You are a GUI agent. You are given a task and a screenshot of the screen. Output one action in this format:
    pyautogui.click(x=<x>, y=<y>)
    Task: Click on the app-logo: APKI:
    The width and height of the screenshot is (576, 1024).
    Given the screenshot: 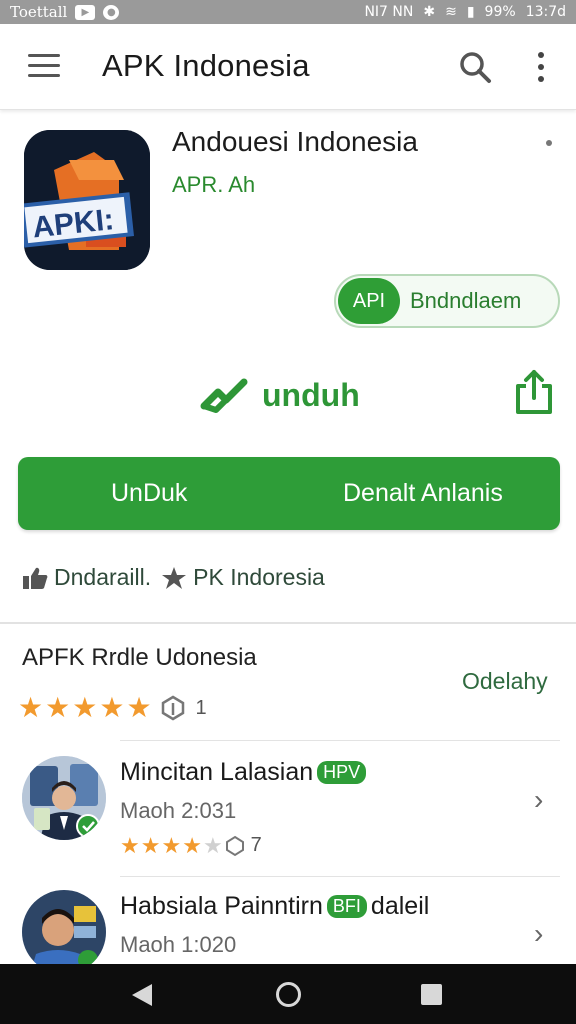 What is the action you would take?
    pyautogui.click(x=87, y=200)
    